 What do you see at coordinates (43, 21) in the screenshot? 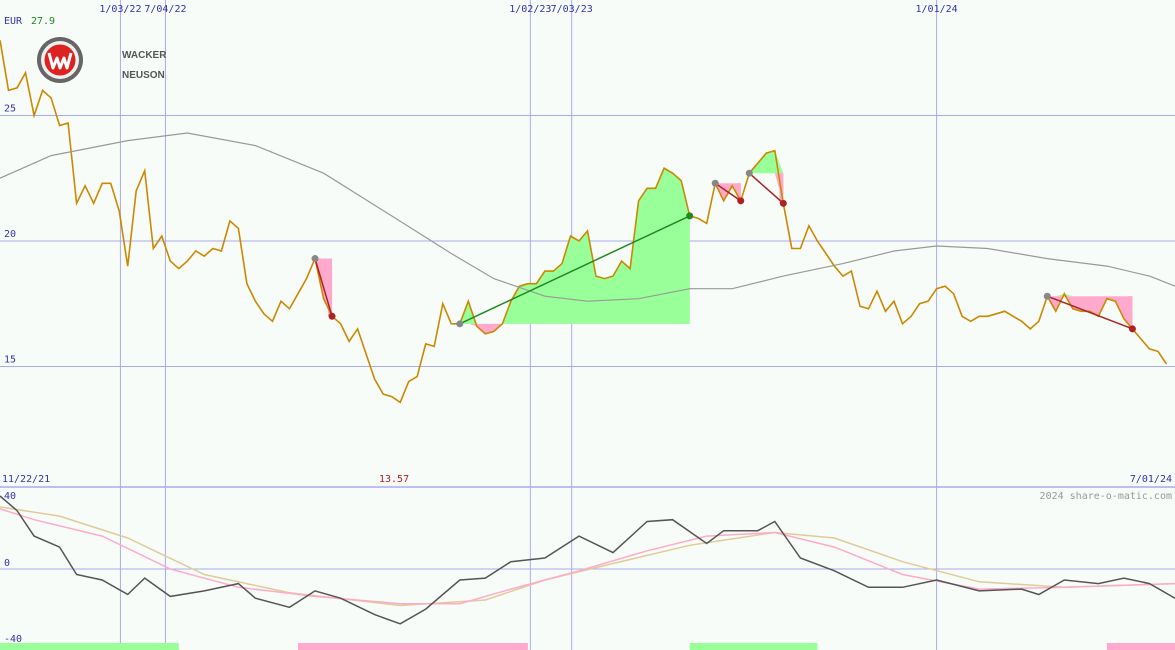
I see `last-value-label: 27.9` at bounding box center [43, 21].